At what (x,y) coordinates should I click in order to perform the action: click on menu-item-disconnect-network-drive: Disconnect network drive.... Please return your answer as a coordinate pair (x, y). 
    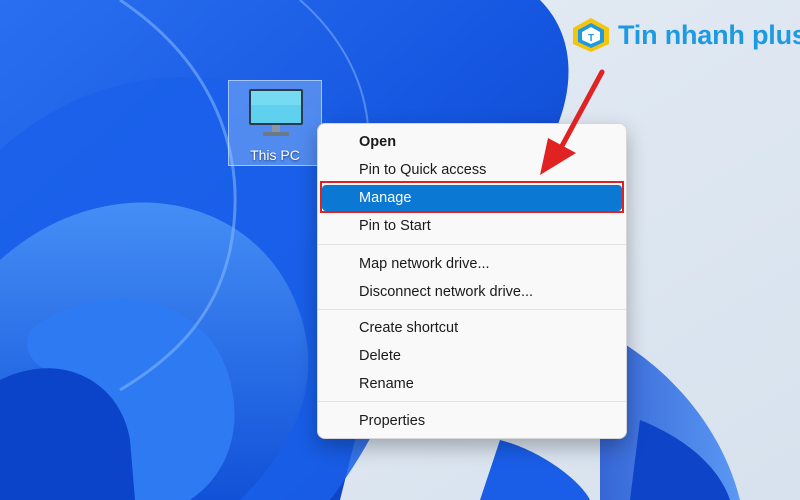
    Looking at the image, I should click on (472, 292).